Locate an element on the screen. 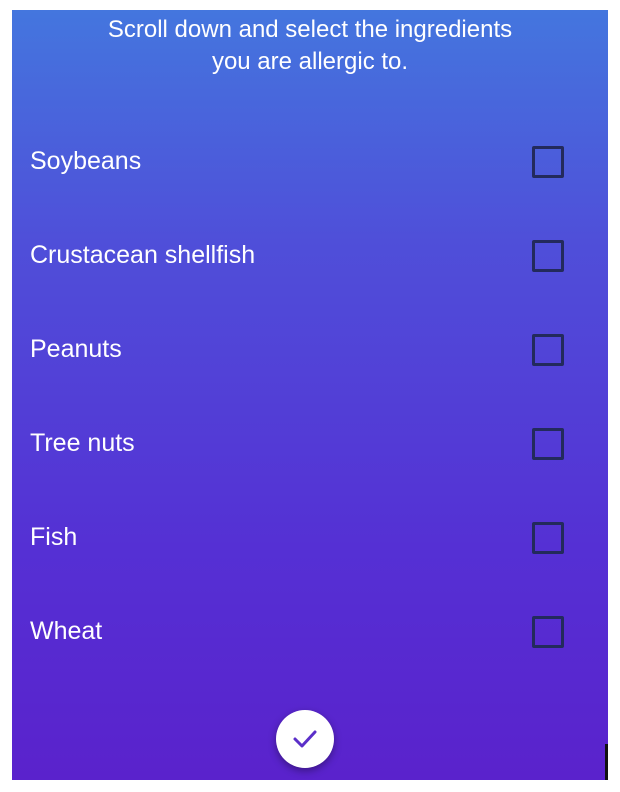 Image resolution: width=620 pixels, height=792 pixels. allergen-label: Soybeans is located at coordinates (86, 161).